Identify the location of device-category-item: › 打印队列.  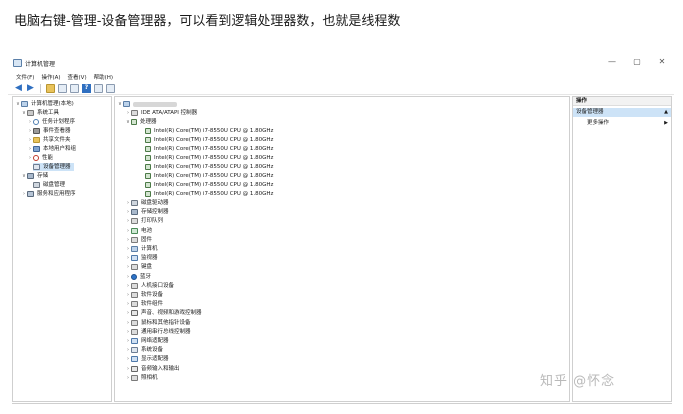
(144, 221).